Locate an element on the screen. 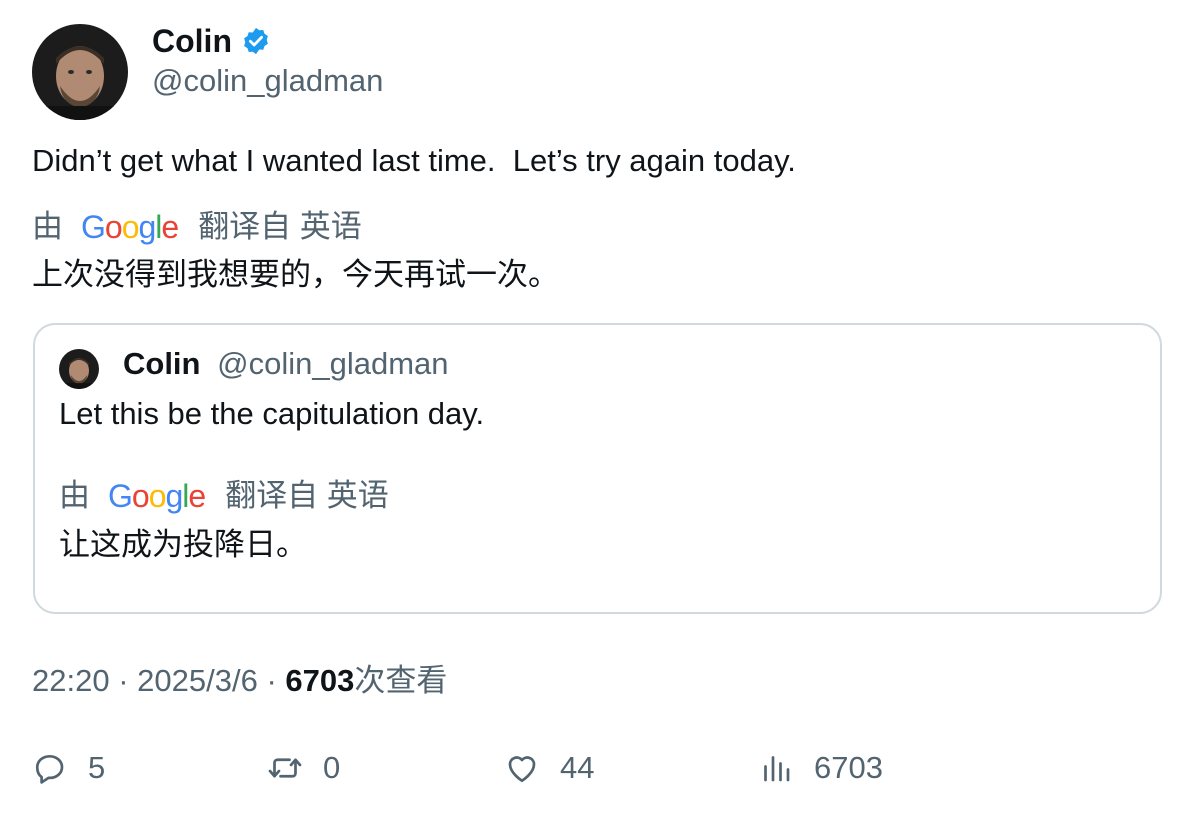 The height and width of the screenshot is (816, 1196). verified-badge-icon is located at coordinates (256, 41).